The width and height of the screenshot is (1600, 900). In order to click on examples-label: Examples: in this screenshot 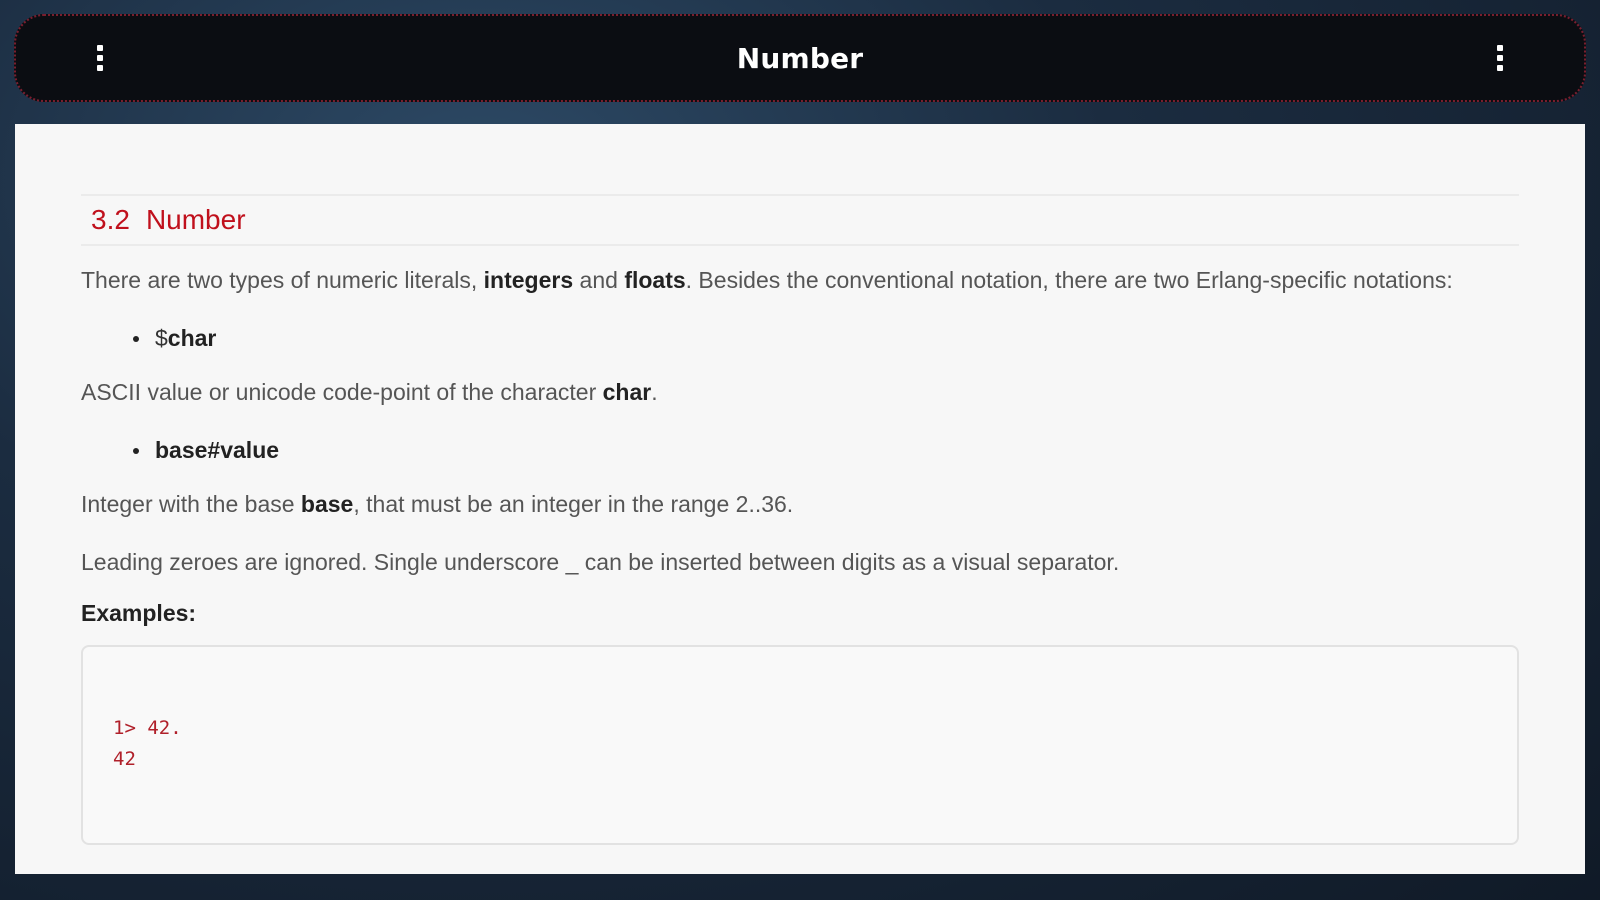, I will do `click(139, 613)`.